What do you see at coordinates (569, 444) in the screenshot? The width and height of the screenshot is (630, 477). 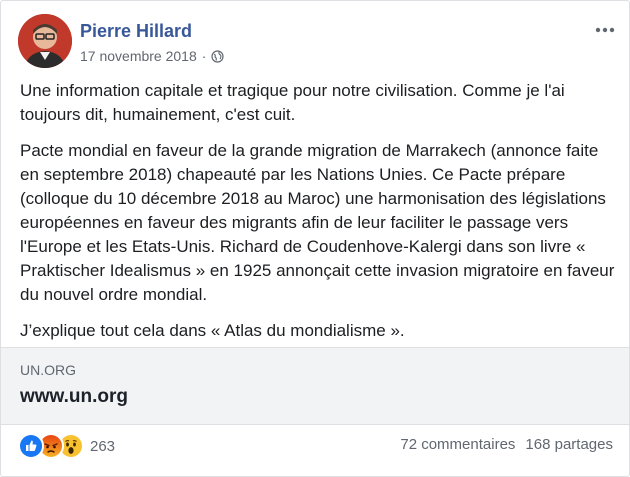 I see `shares-count: 168 partages` at bounding box center [569, 444].